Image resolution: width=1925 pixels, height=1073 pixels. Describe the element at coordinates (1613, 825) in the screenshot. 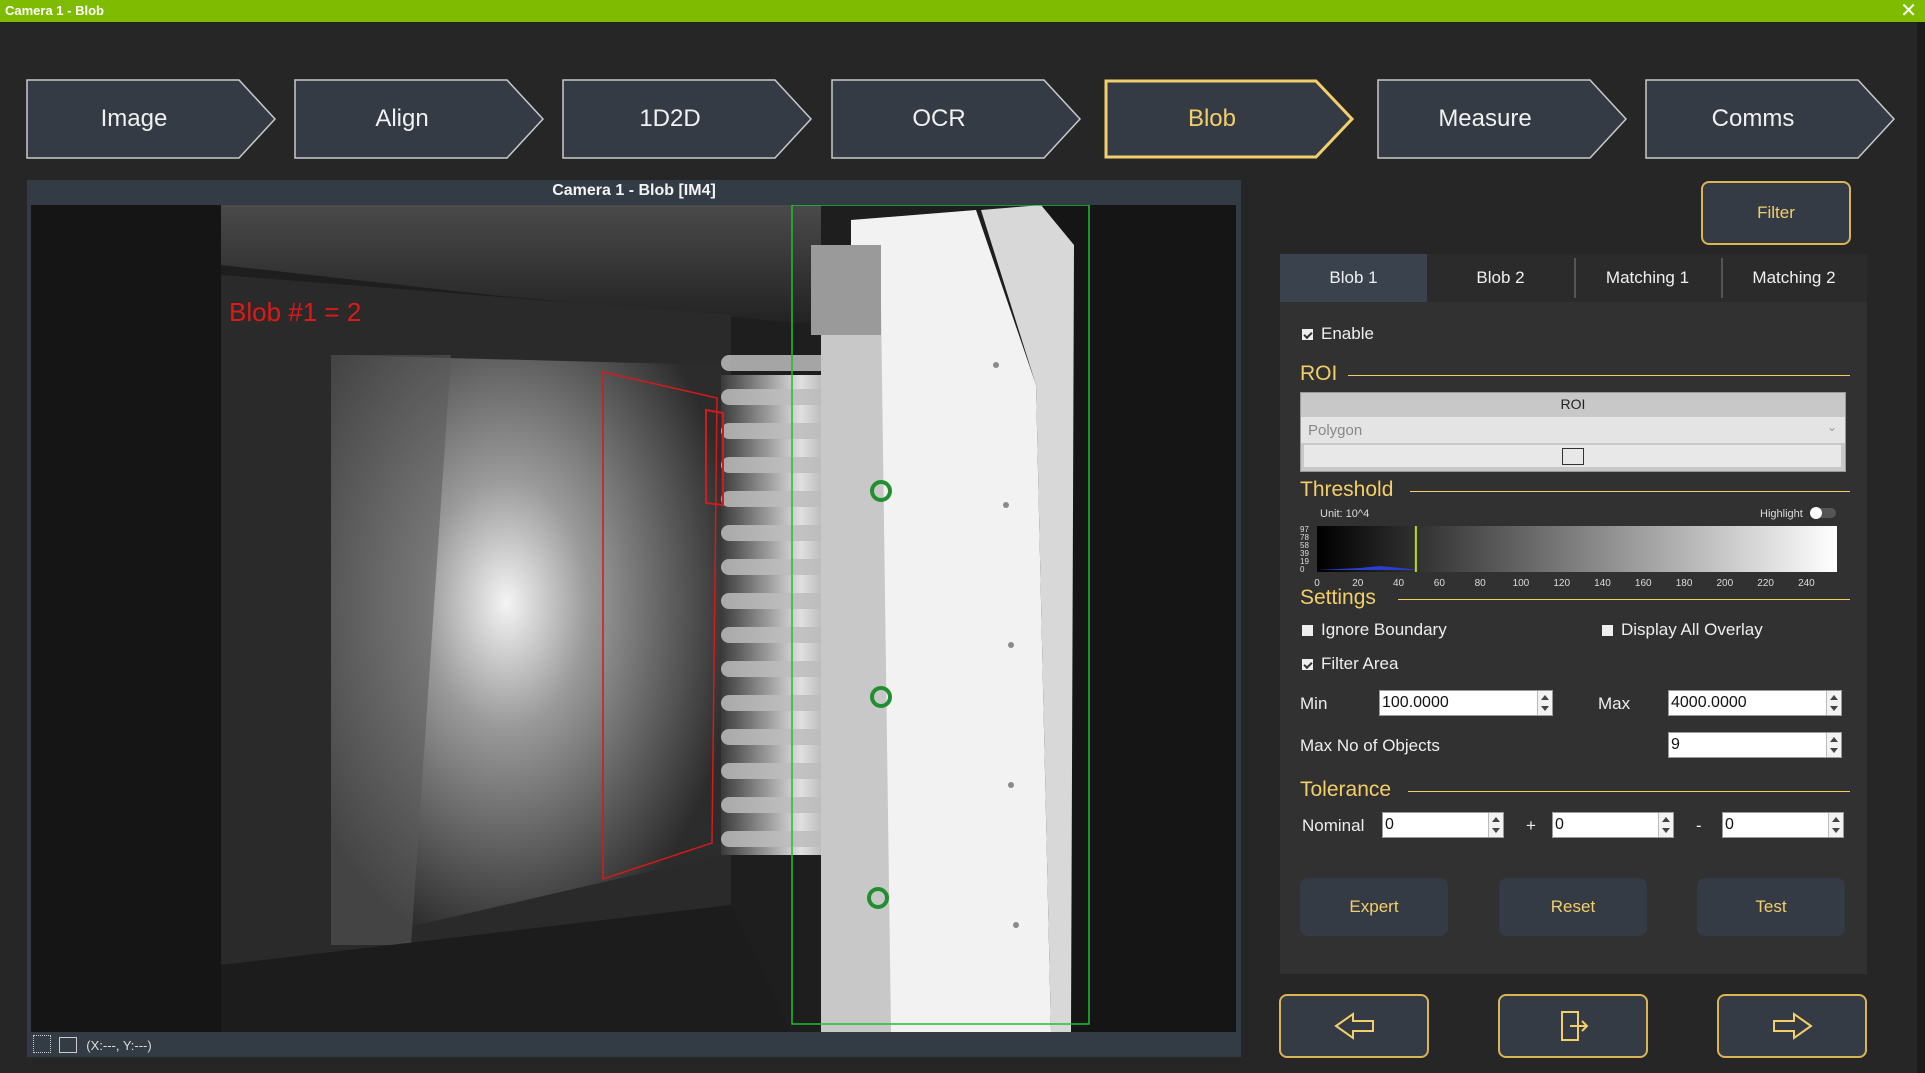

I see `plus-tolerance-input: 0` at that location.